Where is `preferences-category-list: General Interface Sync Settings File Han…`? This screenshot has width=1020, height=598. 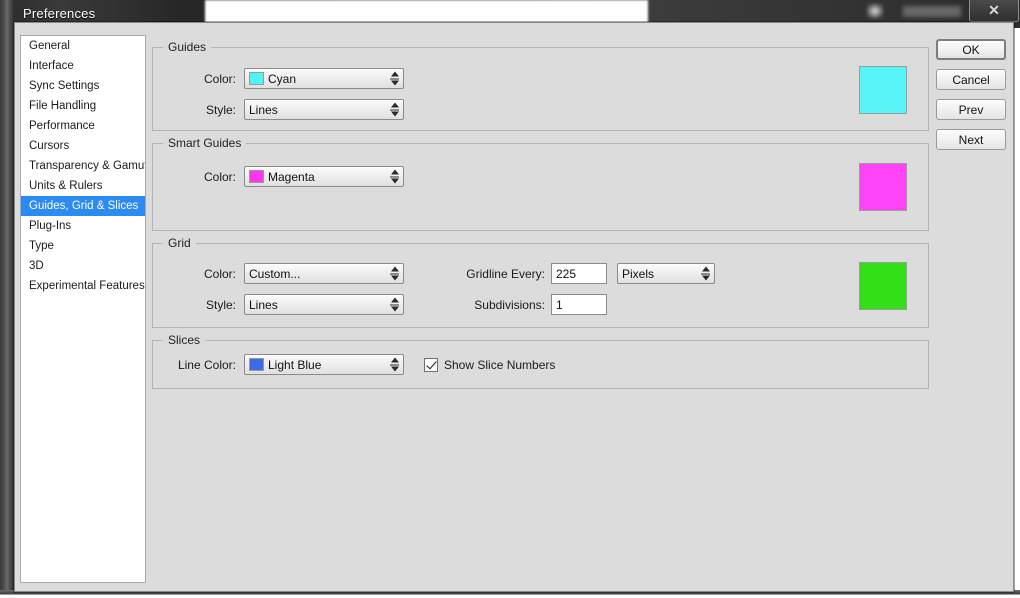
preferences-category-list: General Interface Sync Settings File Han… is located at coordinates (83, 309).